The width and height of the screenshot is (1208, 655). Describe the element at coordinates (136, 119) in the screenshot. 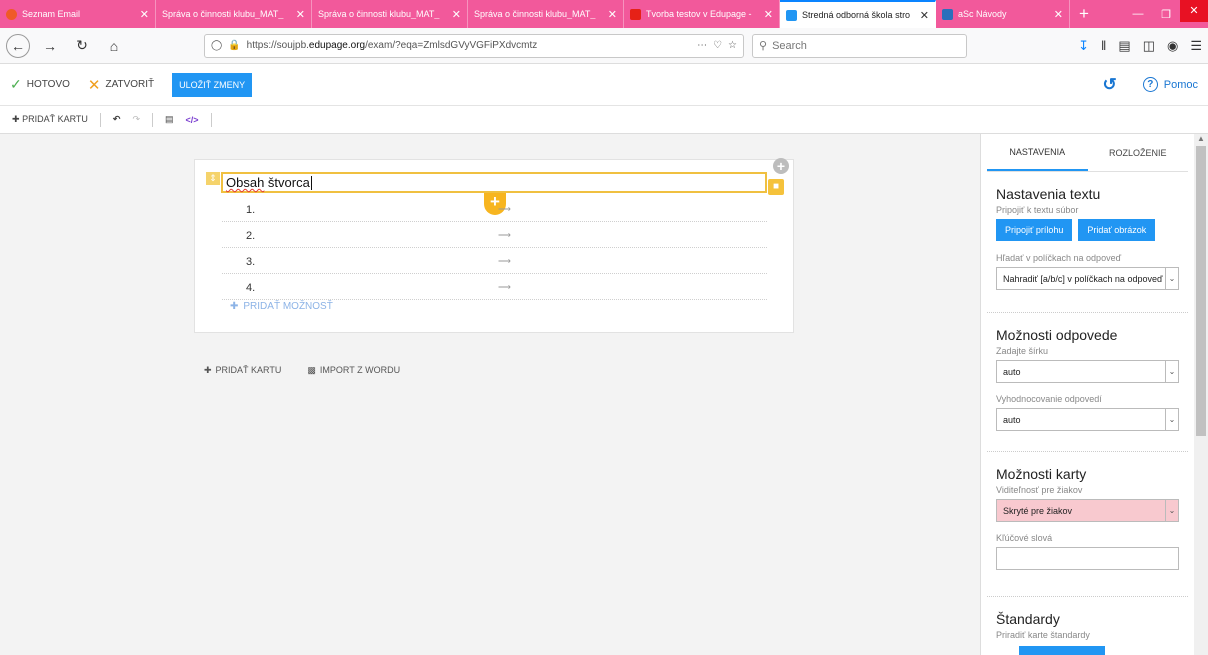

I see `redo-icon: ↷` at that location.